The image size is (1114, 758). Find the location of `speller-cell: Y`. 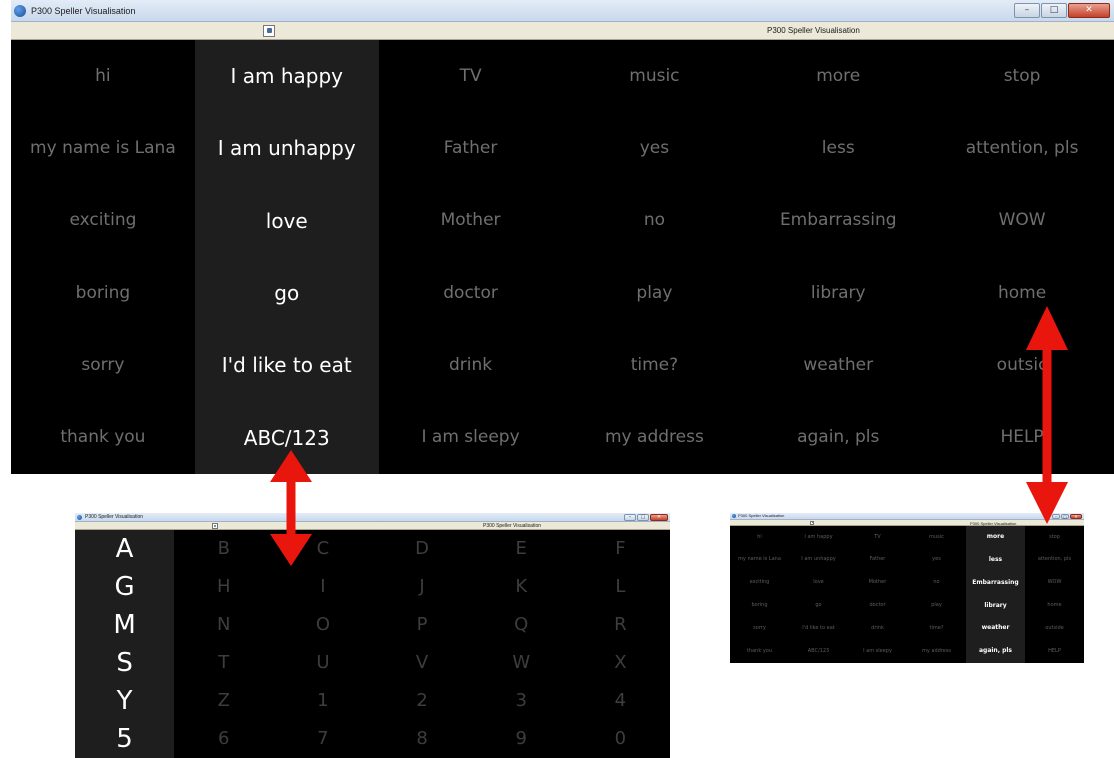

speller-cell: Y is located at coordinates (124, 701).